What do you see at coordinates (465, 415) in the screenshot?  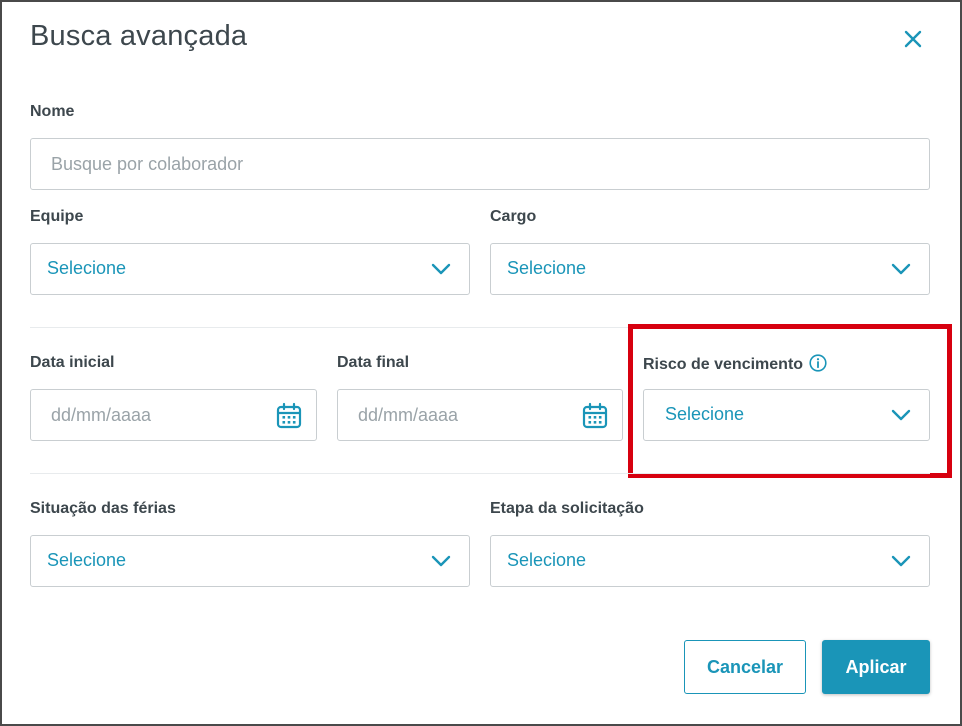 I see `data-final-input` at bounding box center [465, 415].